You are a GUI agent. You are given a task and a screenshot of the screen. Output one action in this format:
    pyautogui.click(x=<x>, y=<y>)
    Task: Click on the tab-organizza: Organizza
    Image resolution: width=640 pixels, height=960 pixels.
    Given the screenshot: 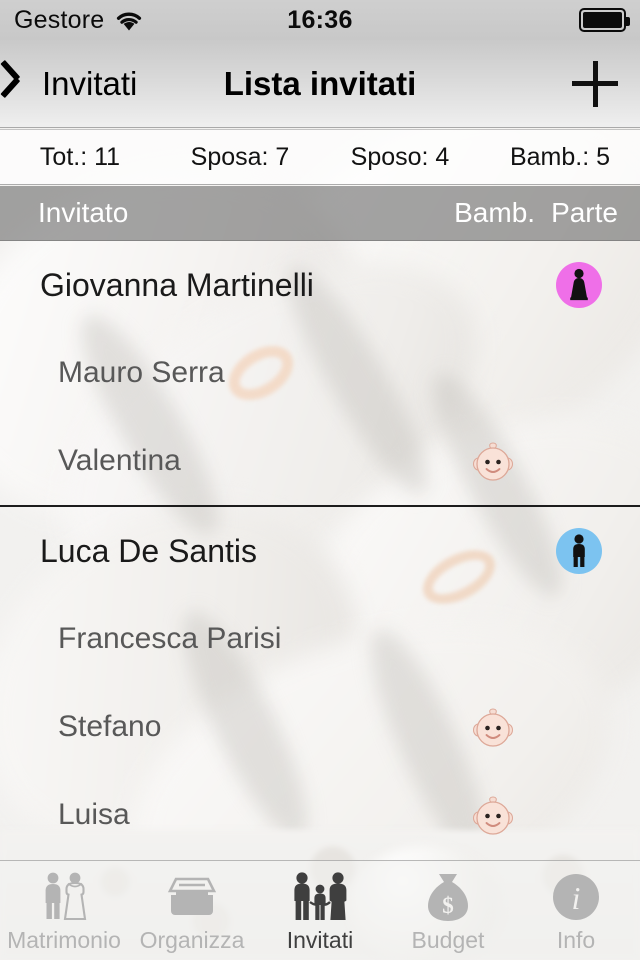 What is the action you would take?
    pyautogui.click(x=192, y=907)
    